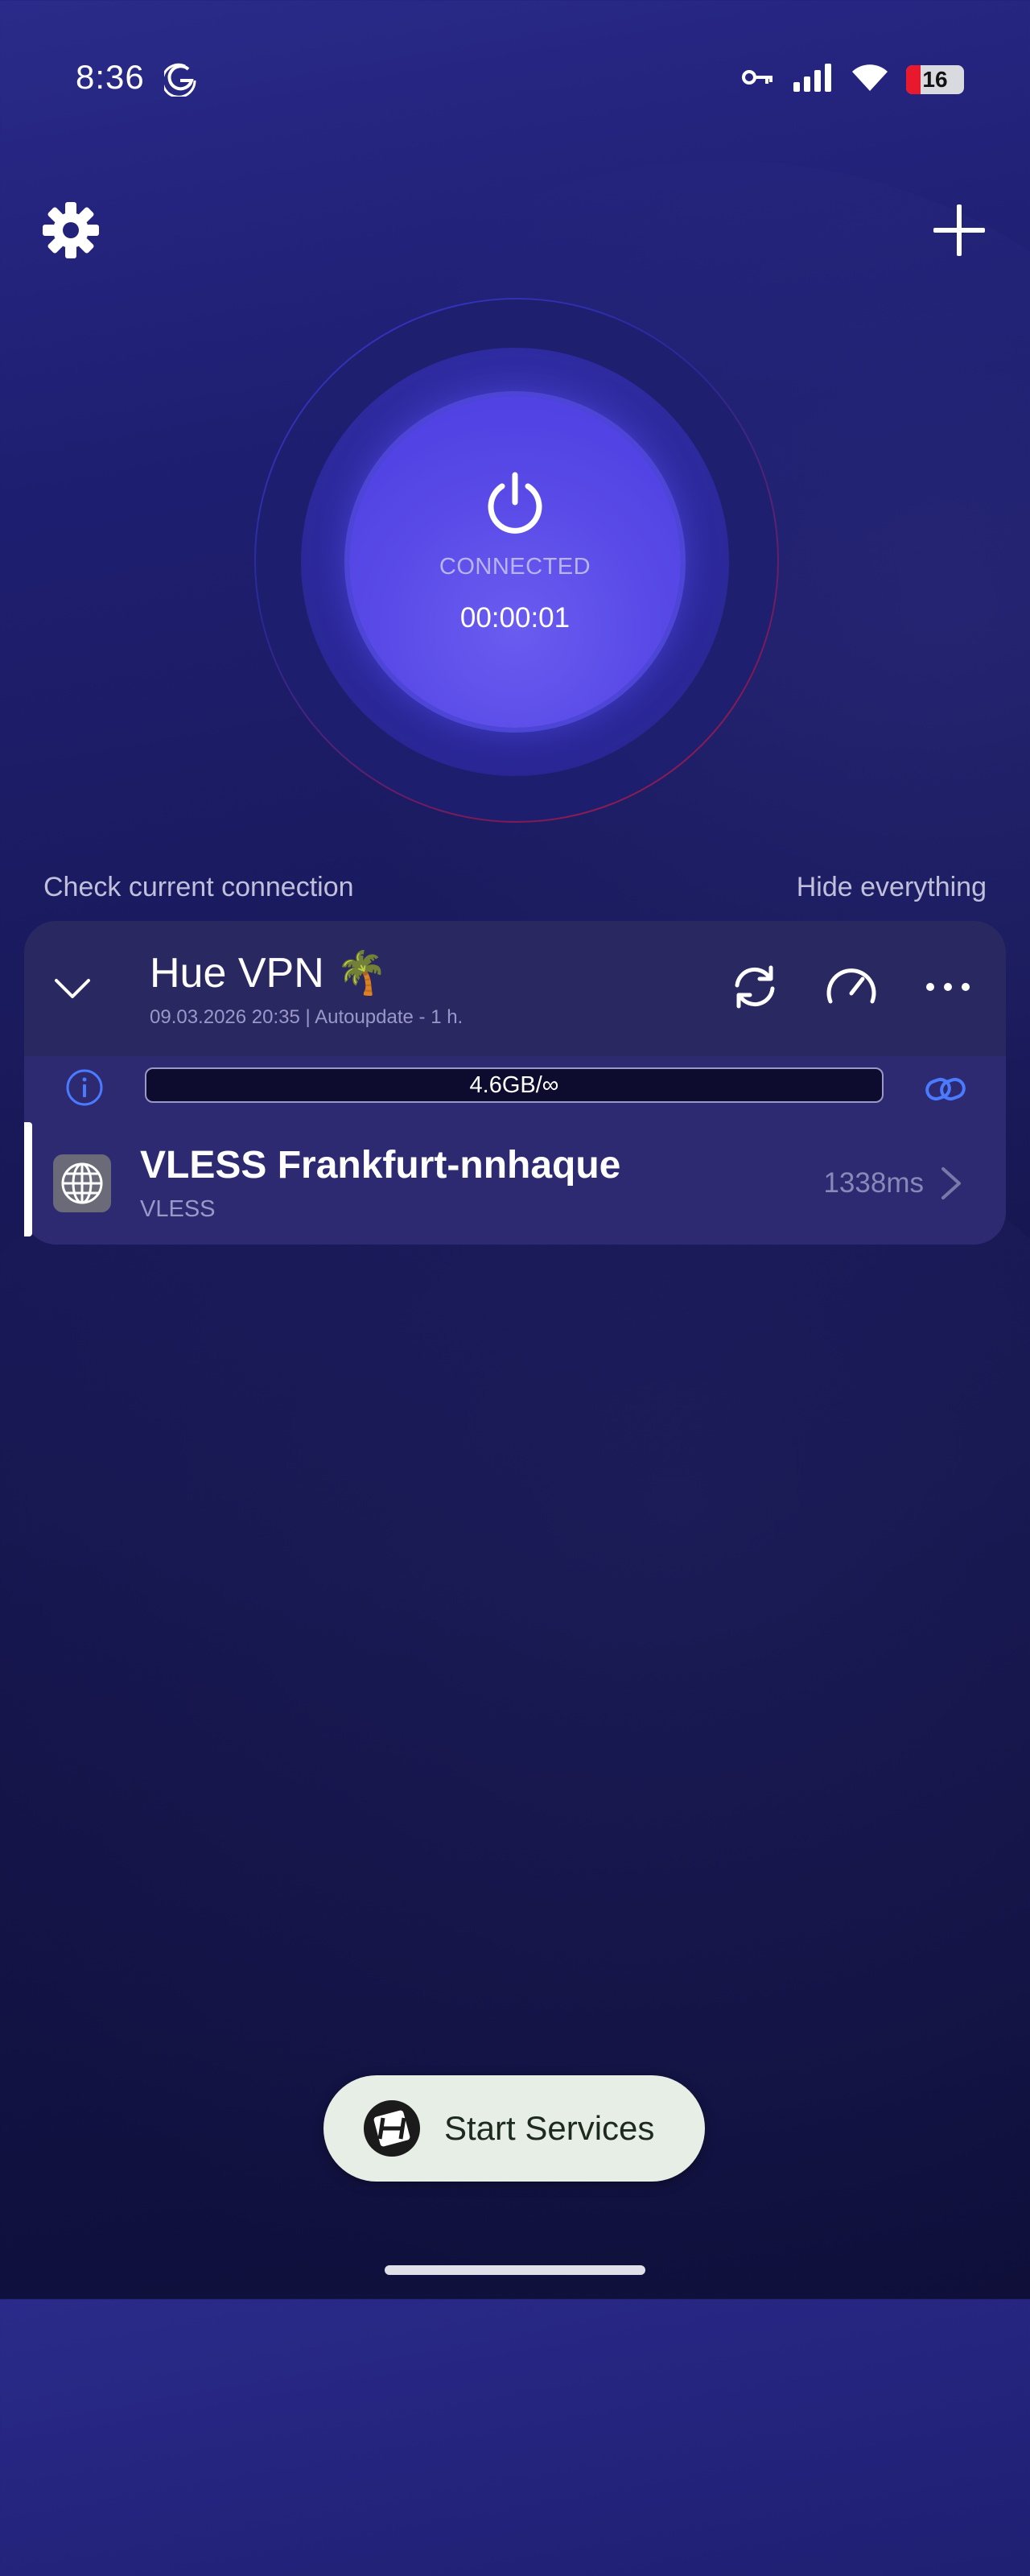 This screenshot has height=2576, width=1030. I want to click on connection-status: CONNECTED, so click(515, 567).